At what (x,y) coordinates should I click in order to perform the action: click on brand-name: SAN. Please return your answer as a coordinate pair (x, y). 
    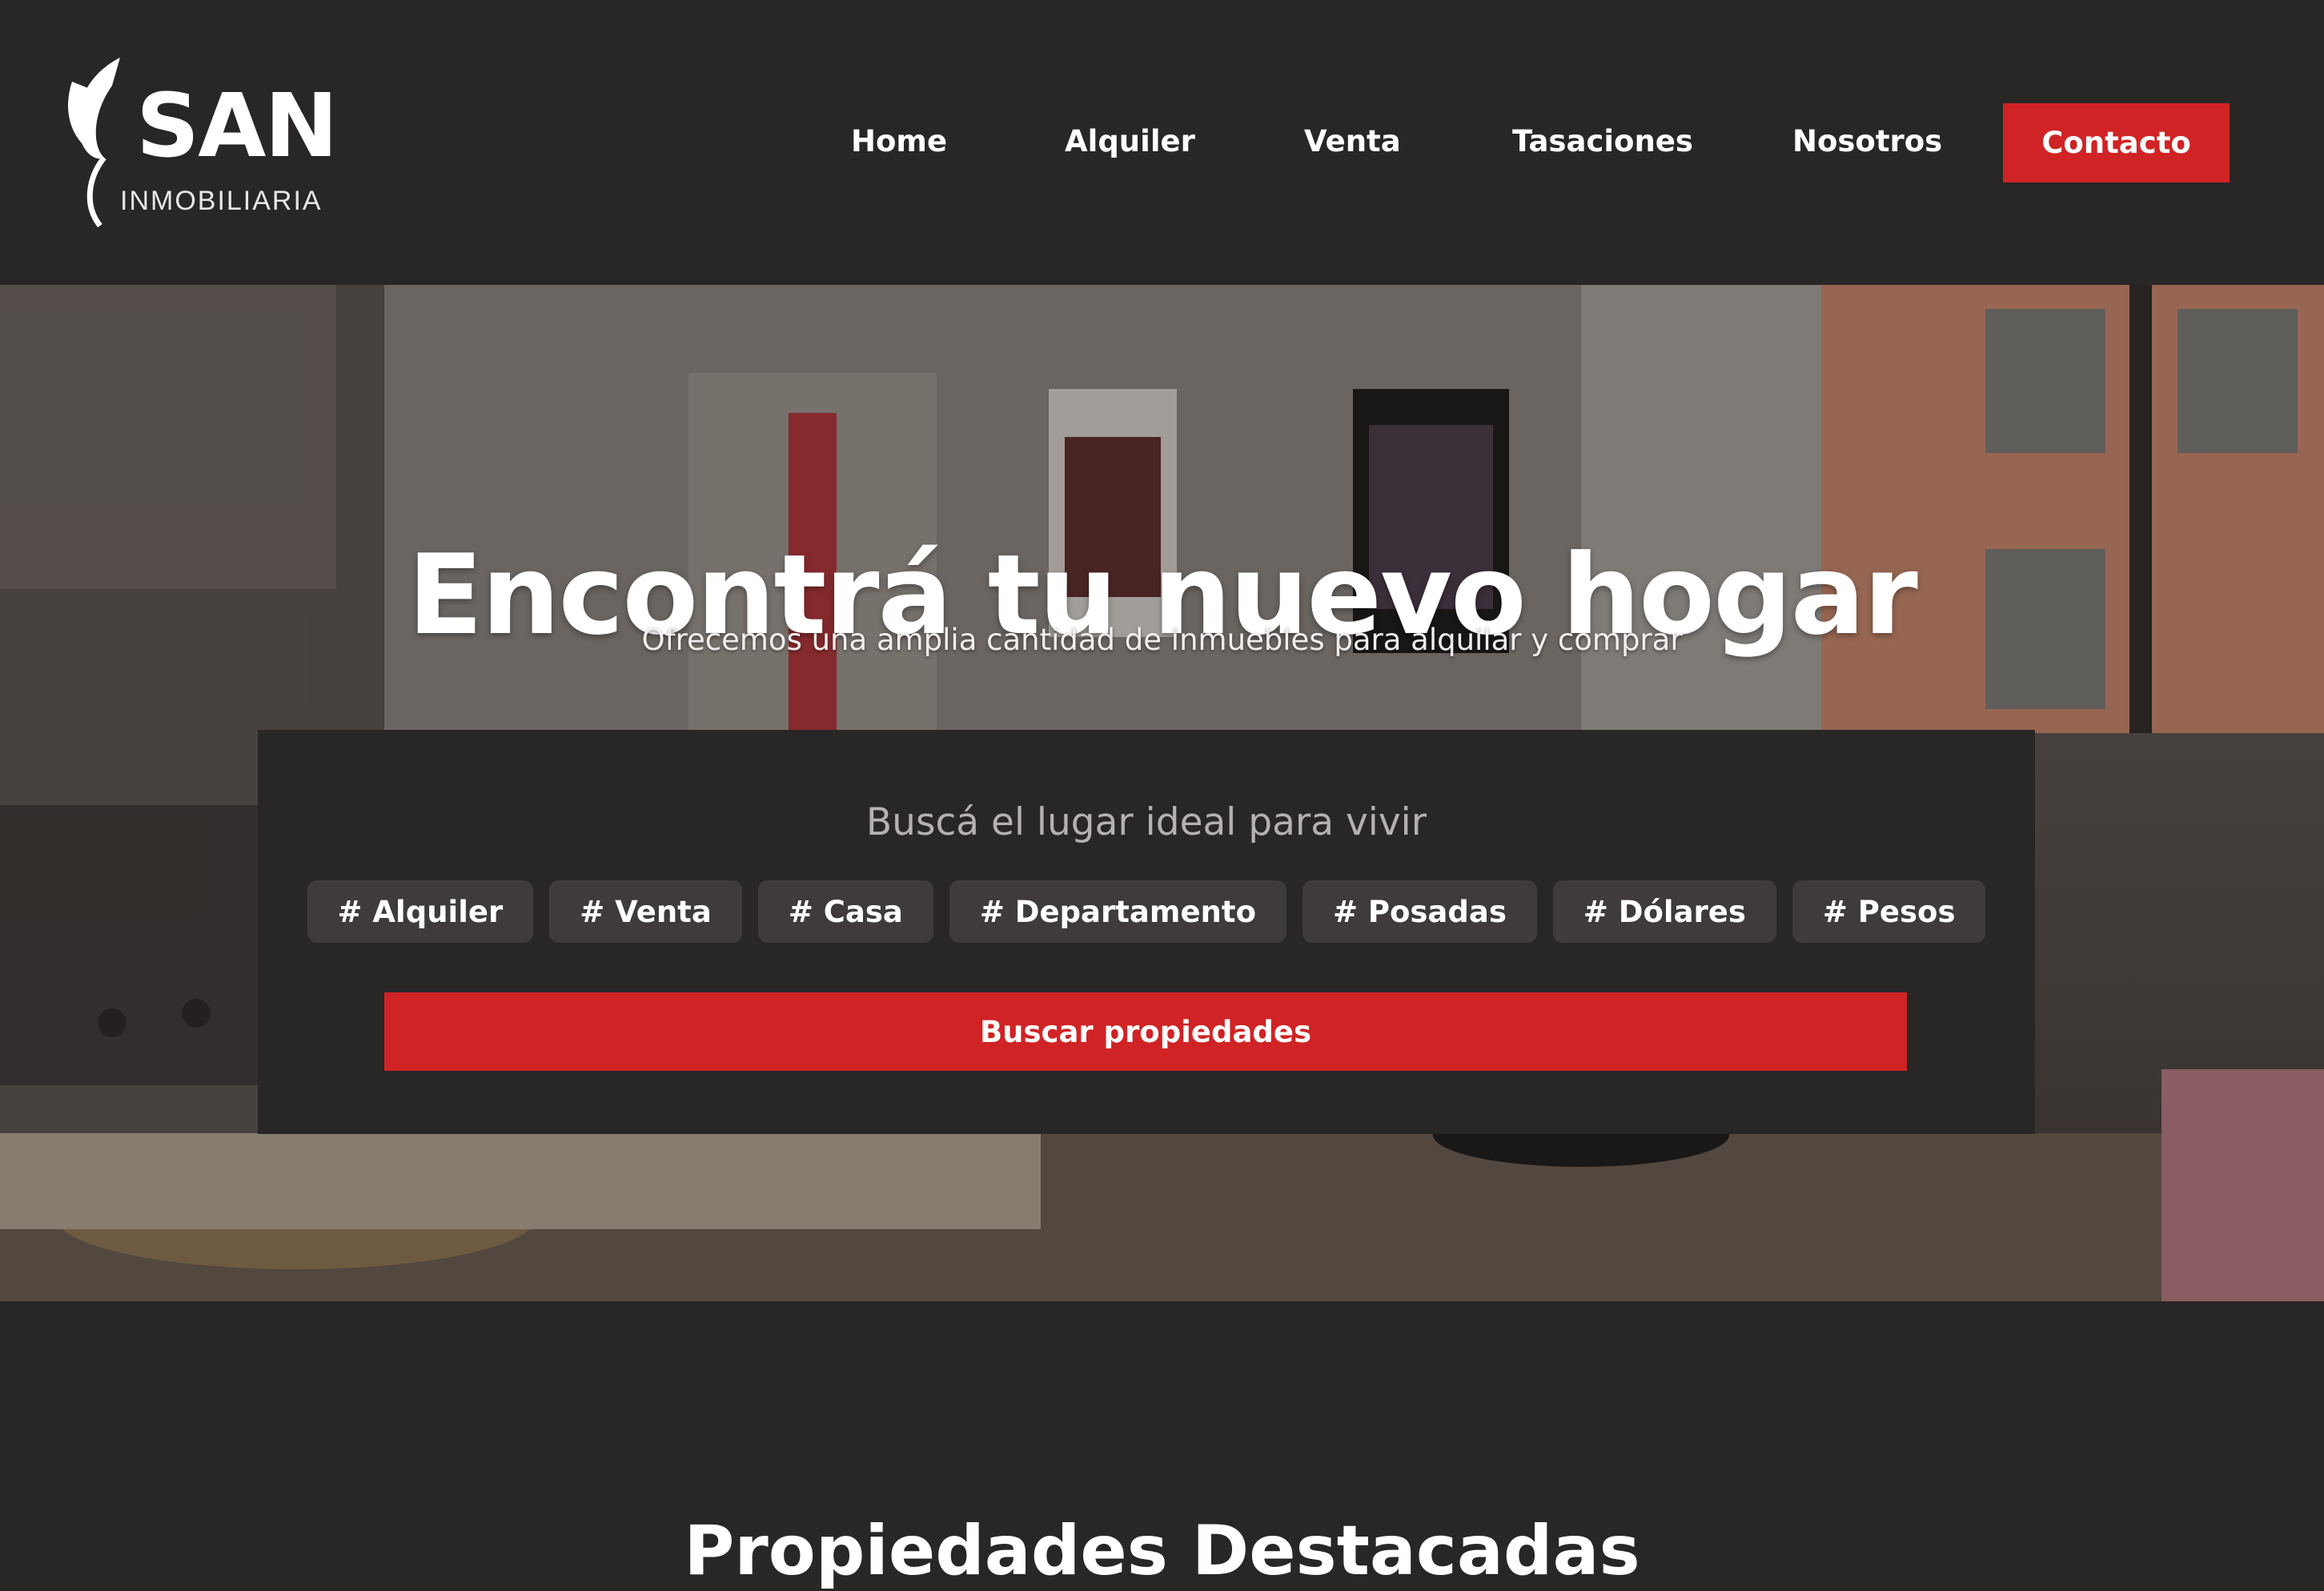
    Looking at the image, I should click on (237, 126).